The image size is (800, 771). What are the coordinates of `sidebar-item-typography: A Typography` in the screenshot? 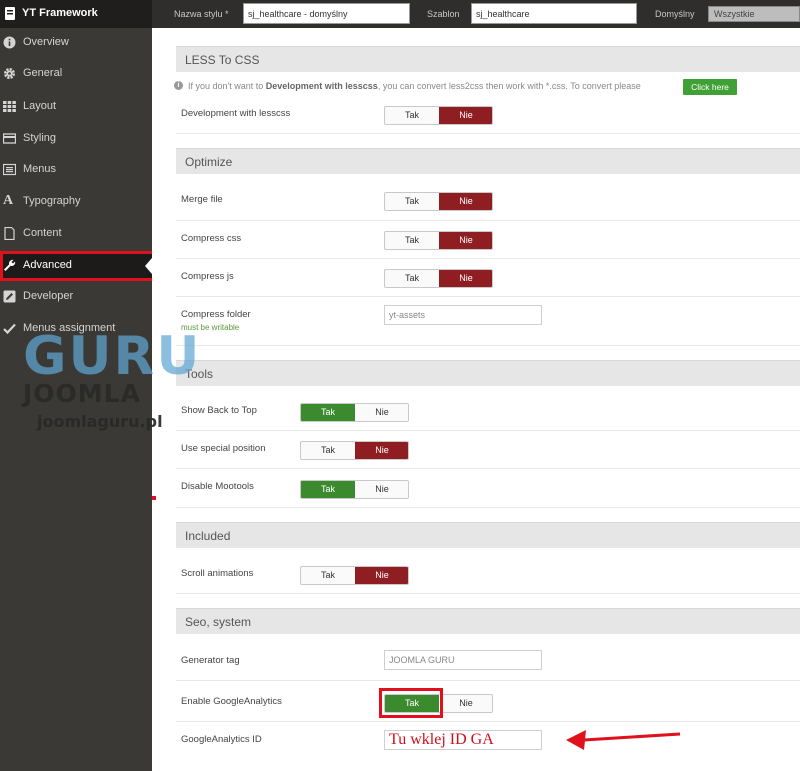 It's located at (76, 202).